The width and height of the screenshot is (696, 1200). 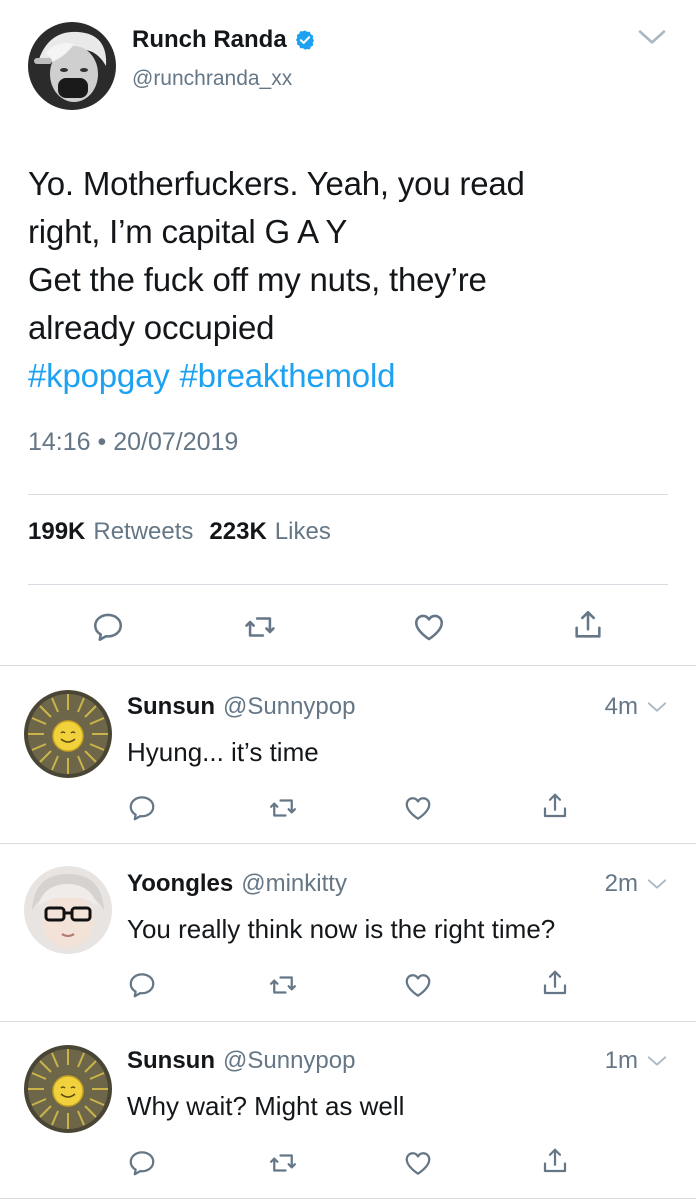 I want to click on retweets-count: 199K, so click(x=56, y=532).